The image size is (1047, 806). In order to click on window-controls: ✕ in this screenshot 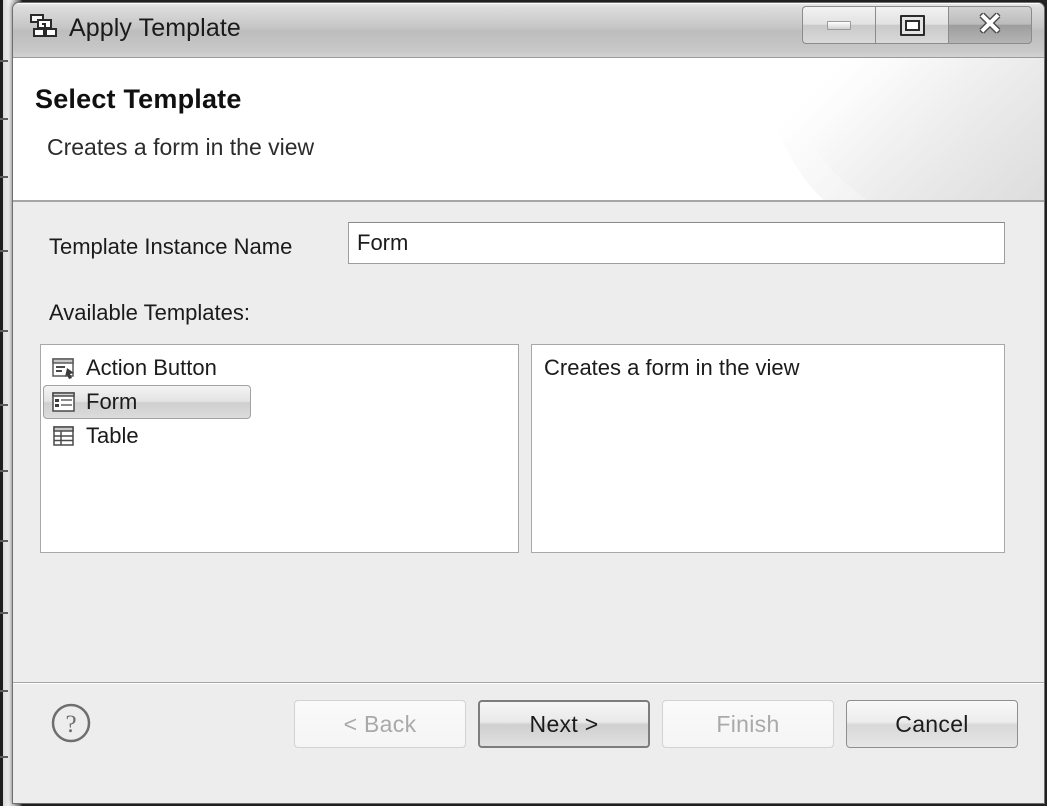, I will do `click(917, 25)`.